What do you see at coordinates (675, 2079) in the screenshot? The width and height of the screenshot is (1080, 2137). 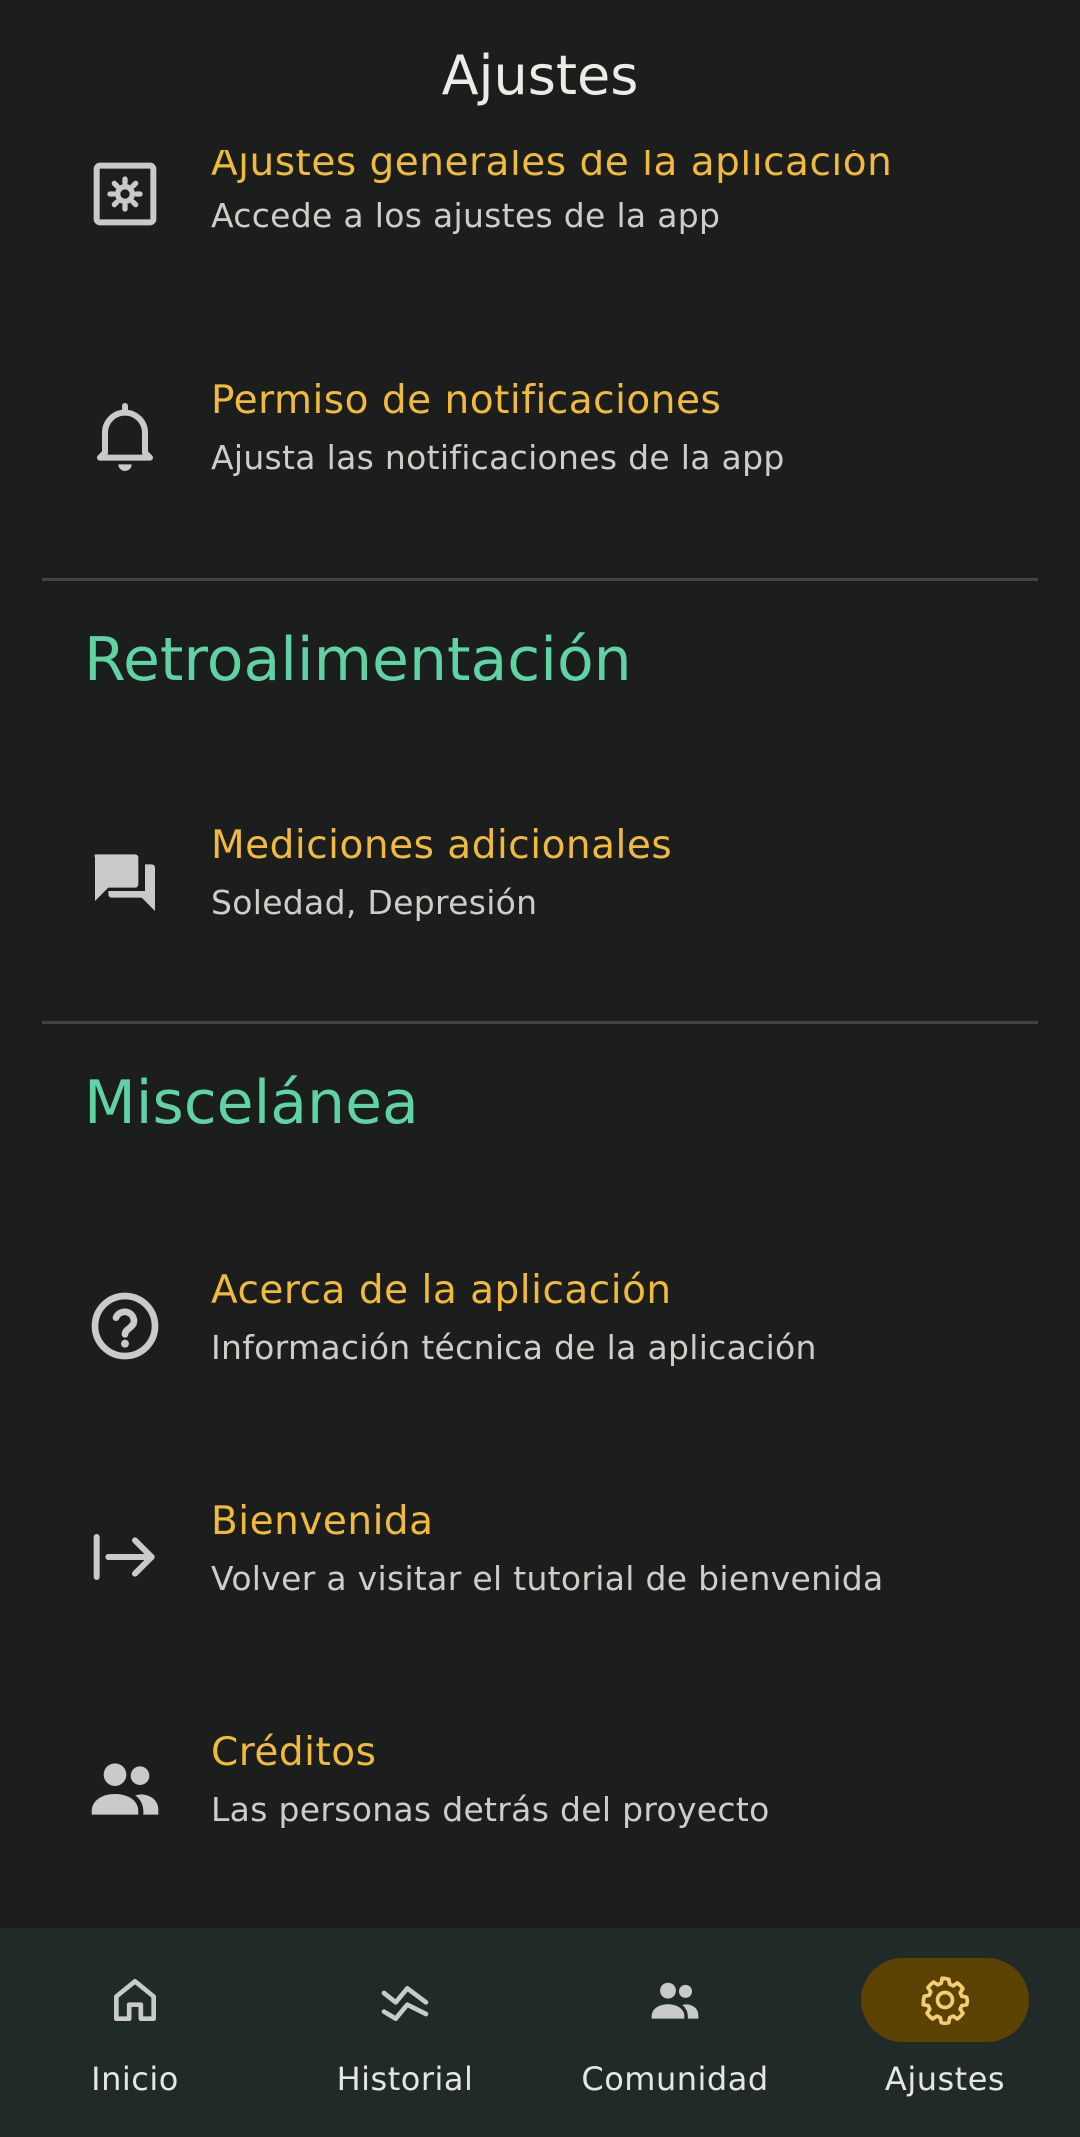 I see `nav-label: Comunidad` at bounding box center [675, 2079].